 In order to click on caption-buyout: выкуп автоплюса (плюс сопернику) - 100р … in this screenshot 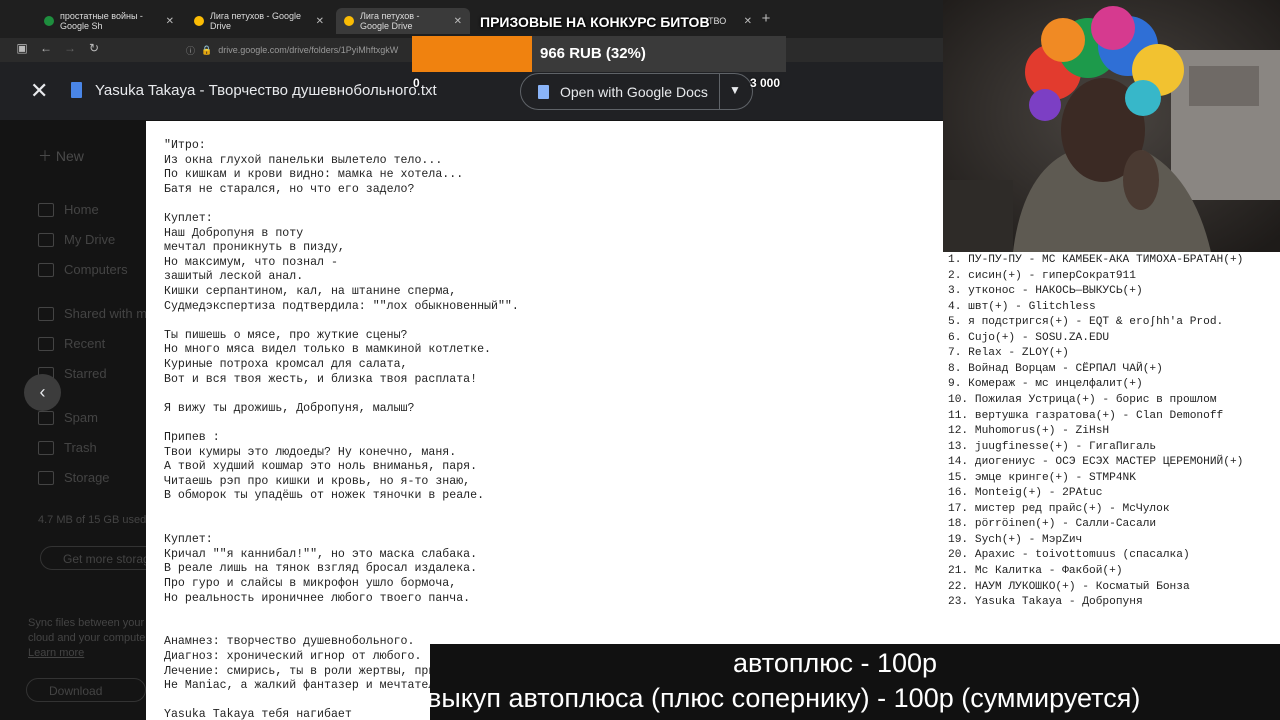, I will do `click(784, 698)`.